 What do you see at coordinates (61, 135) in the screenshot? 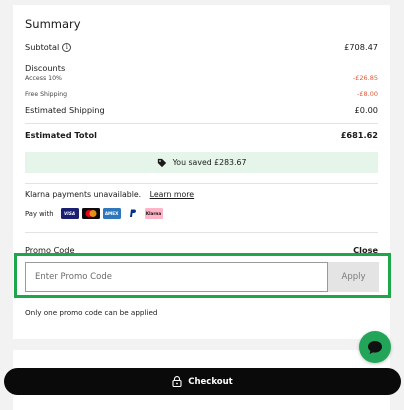
I see `total-label: Estimated Totol` at bounding box center [61, 135].